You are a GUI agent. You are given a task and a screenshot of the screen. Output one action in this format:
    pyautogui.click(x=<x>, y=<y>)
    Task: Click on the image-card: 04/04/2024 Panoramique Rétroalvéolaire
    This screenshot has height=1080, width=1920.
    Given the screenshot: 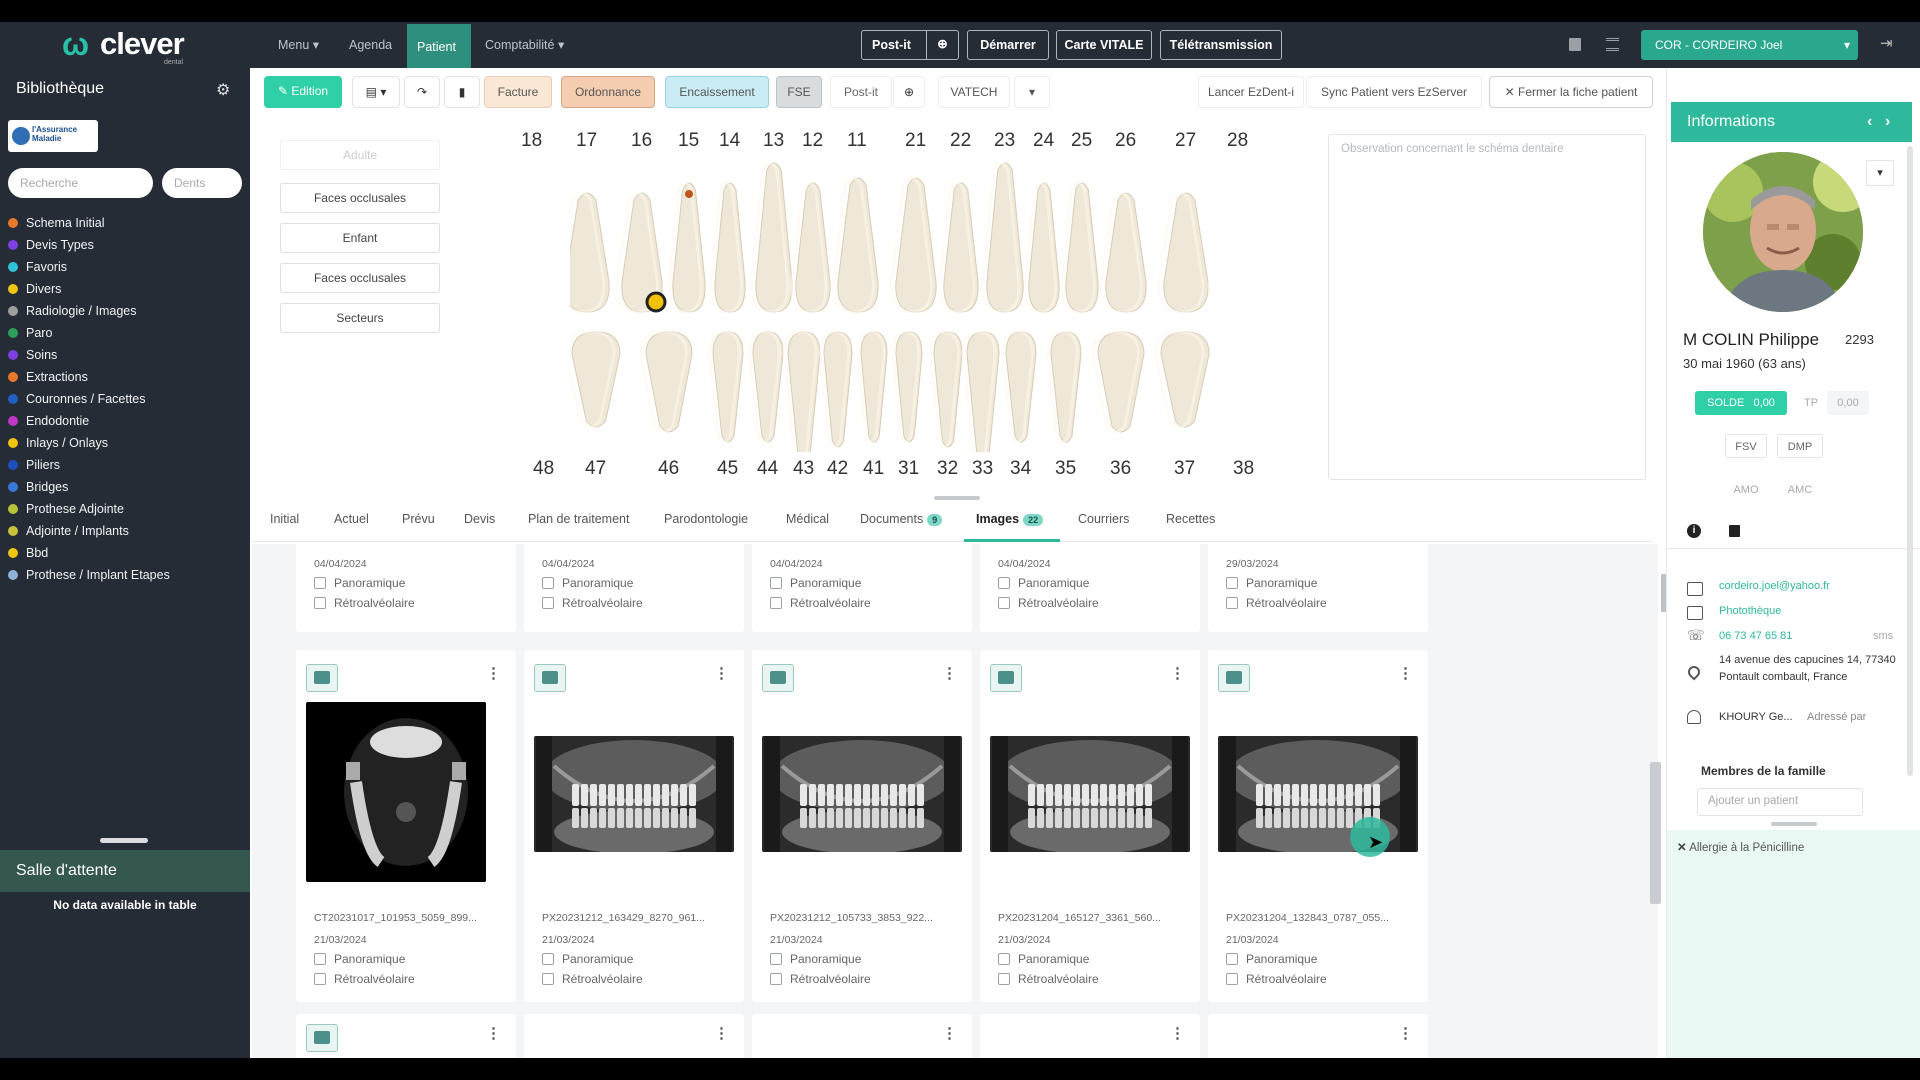 What is the action you would take?
    pyautogui.click(x=1090, y=588)
    